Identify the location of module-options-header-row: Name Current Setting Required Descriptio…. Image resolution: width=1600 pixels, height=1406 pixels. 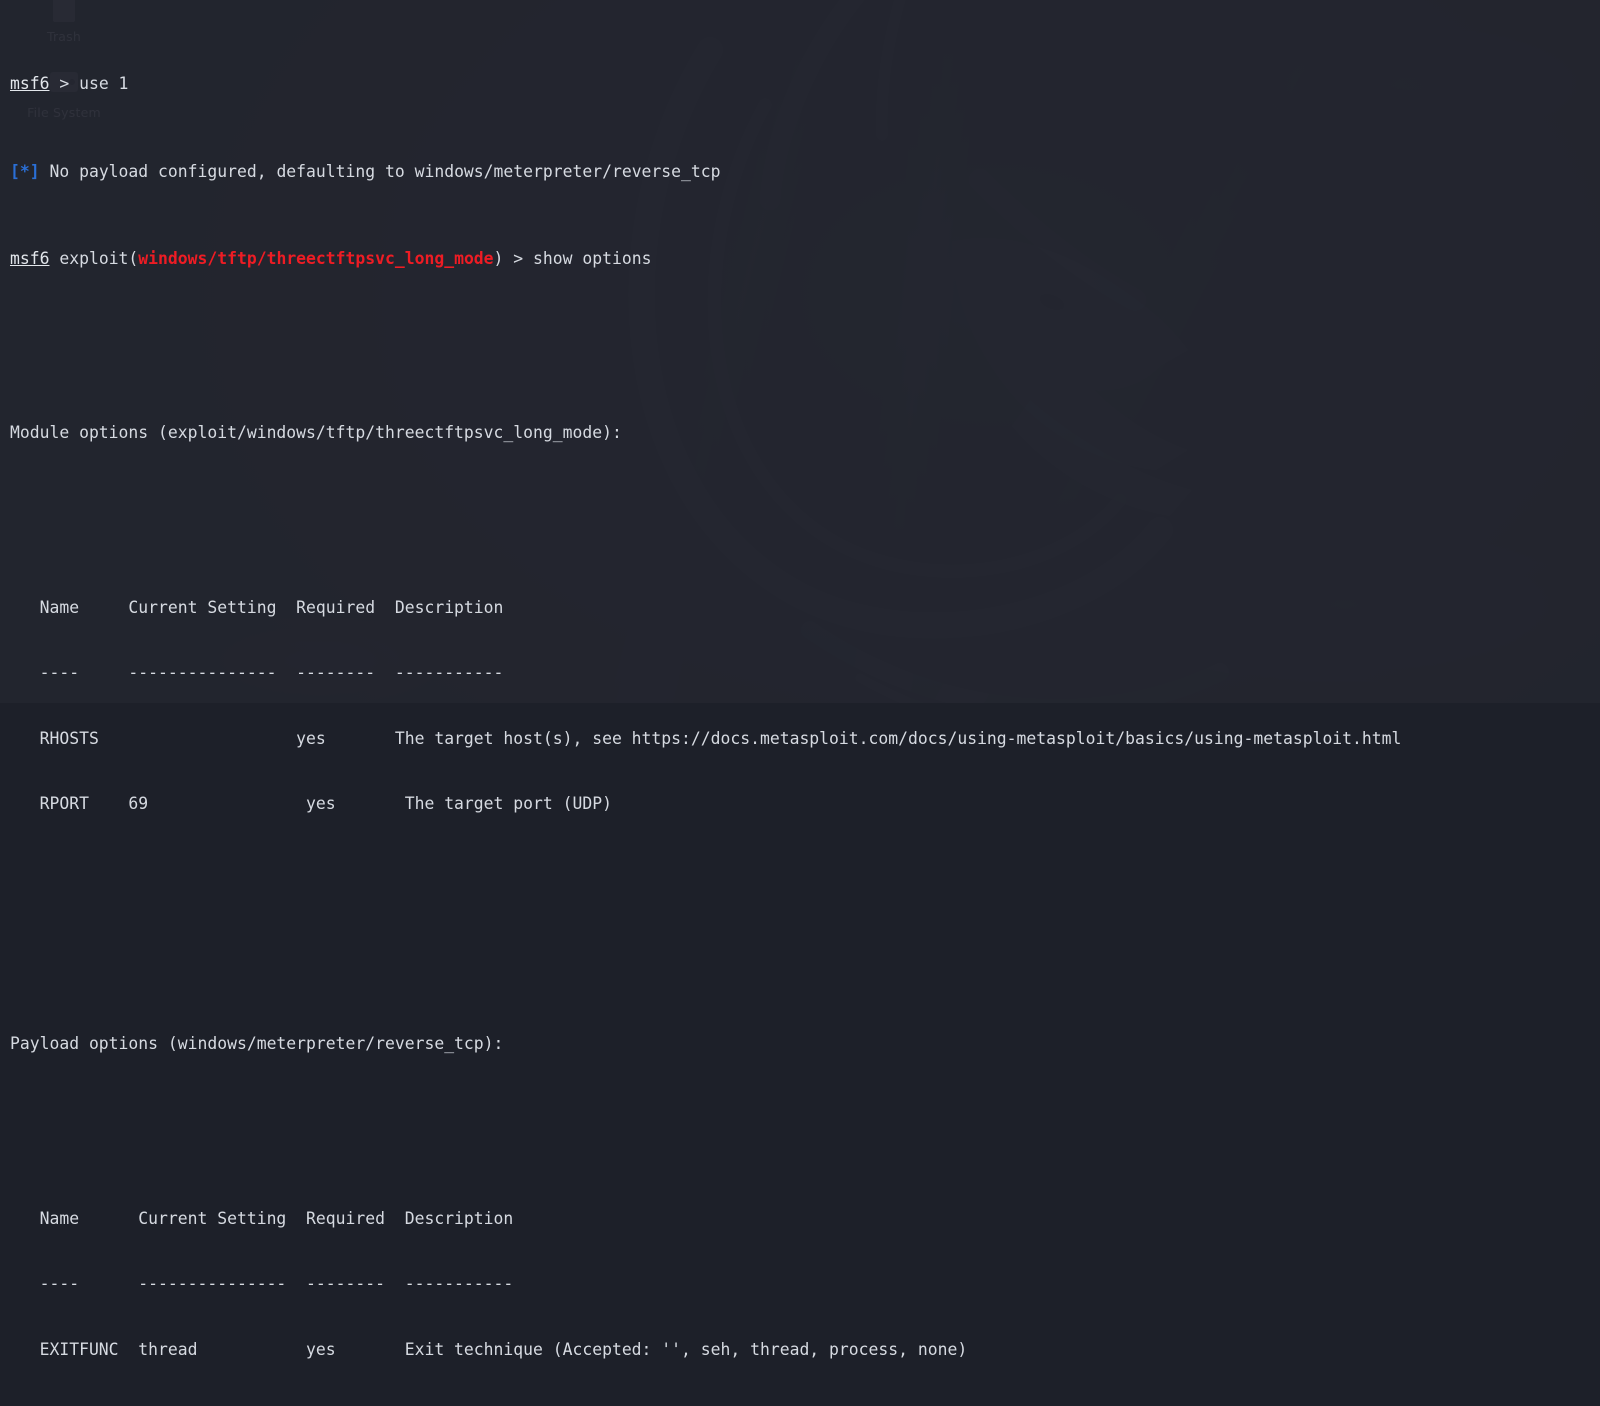
(805, 608).